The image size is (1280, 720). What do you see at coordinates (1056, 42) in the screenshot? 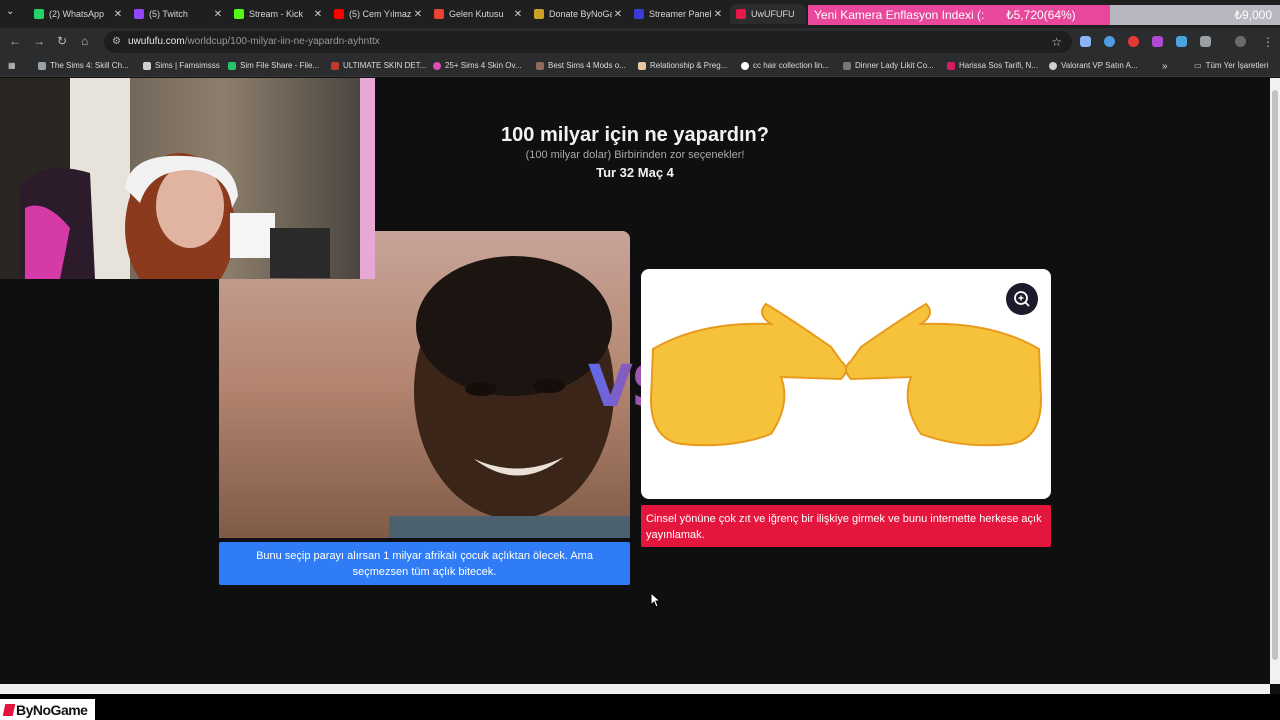
I see `bookmark-star-icon: ☆` at bounding box center [1056, 42].